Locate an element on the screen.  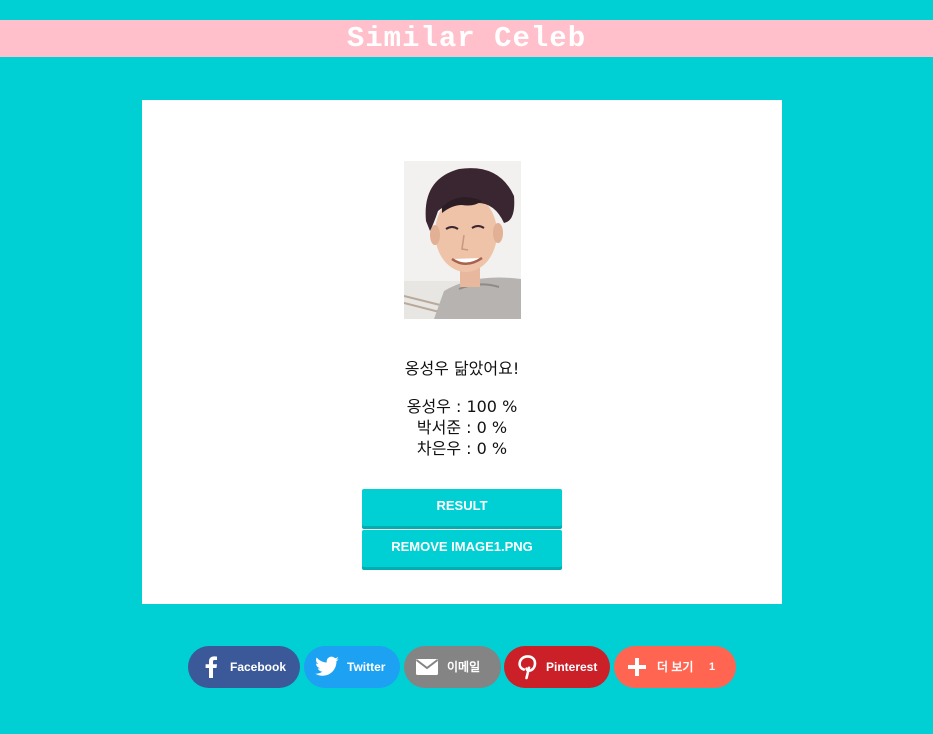
score-item: 차은우 : 0 % is located at coordinates (462, 448).